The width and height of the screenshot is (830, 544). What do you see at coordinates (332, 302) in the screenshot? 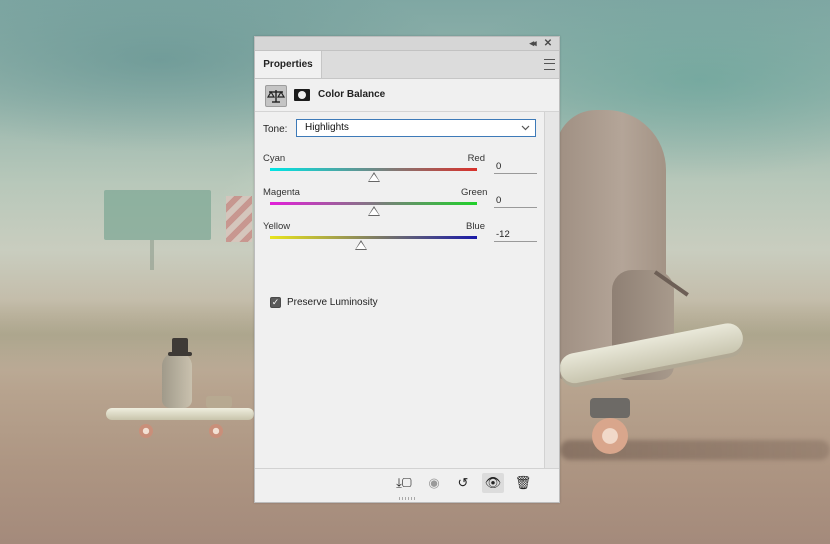
I see `preserve-luminosity-label: Preserve Luminosity` at bounding box center [332, 302].